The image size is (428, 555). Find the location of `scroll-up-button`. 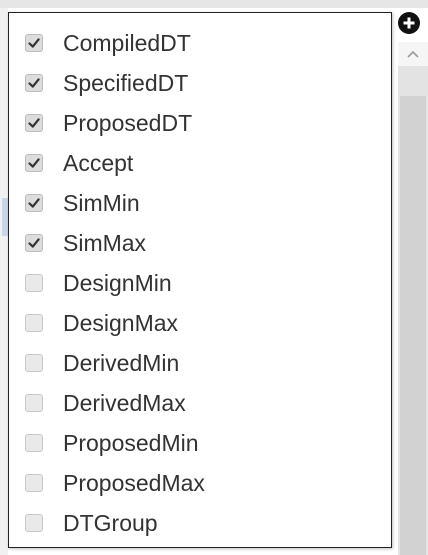

scroll-up-button is located at coordinates (413, 54).